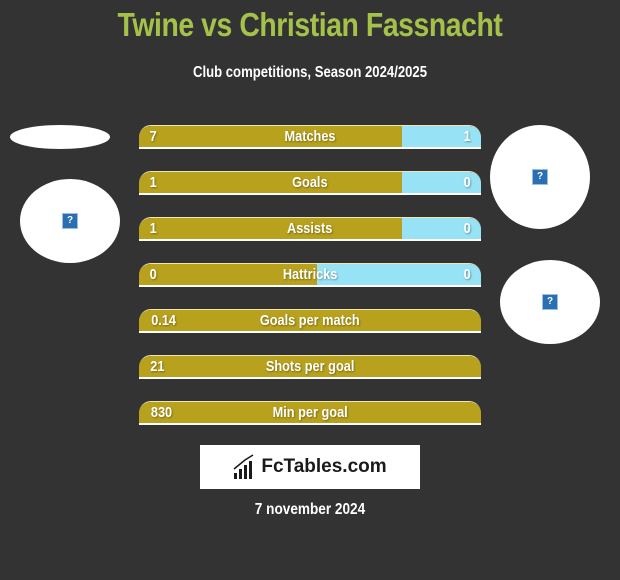 This screenshot has height=580, width=620. I want to click on right-player-avatar: ?, so click(540, 177).